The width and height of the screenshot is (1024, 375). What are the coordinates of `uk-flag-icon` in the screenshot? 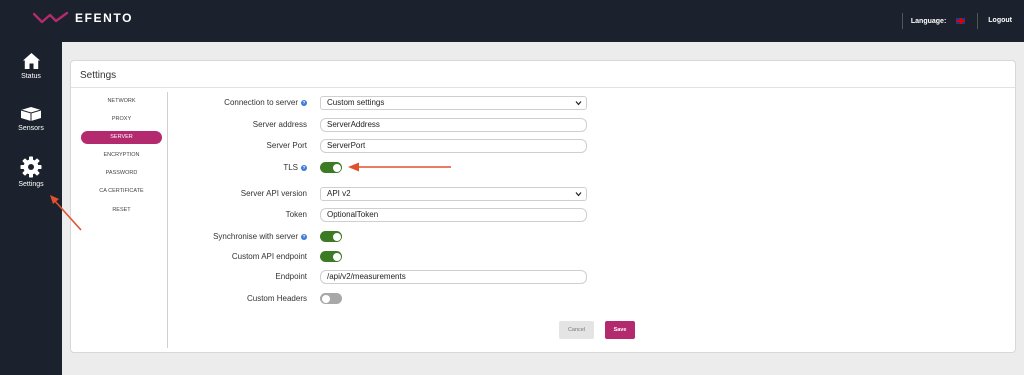 It's located at (961, 21).